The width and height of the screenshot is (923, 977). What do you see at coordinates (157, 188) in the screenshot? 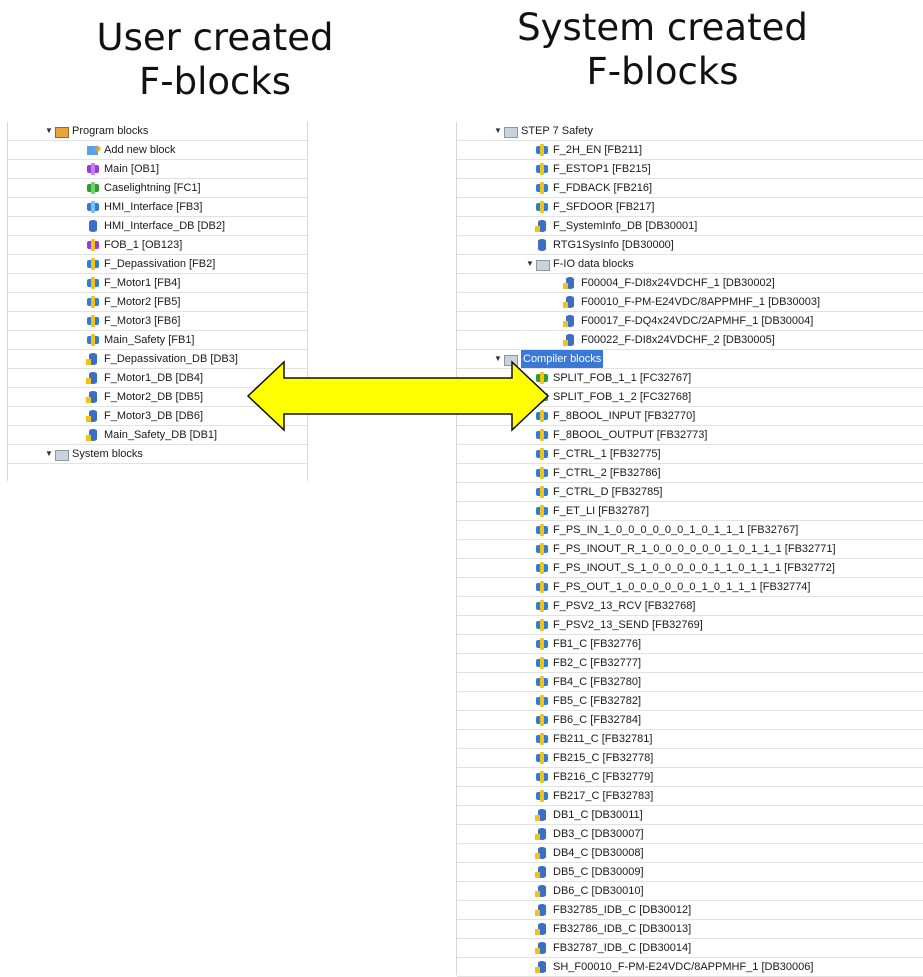
I see `tree-row: Caselightning [FC1]` at bounding box center [157, 188].